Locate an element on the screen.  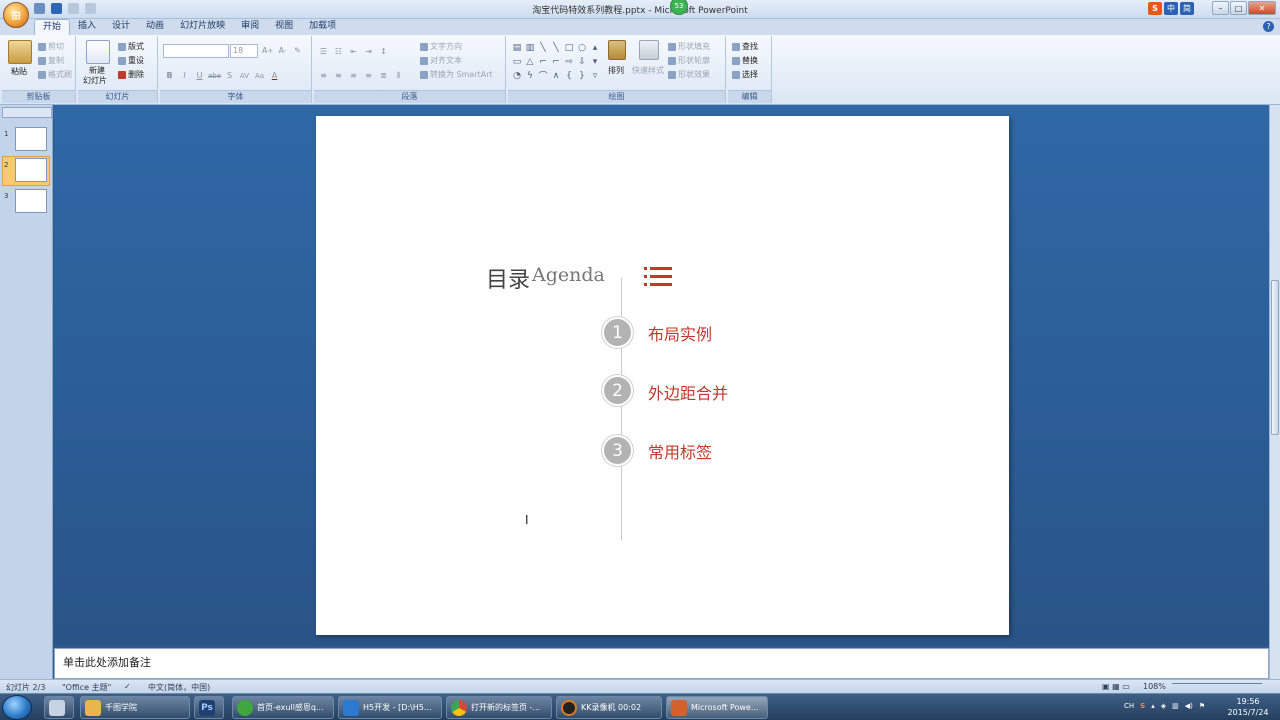
arrange-icon is located at coordinates (617, 50).